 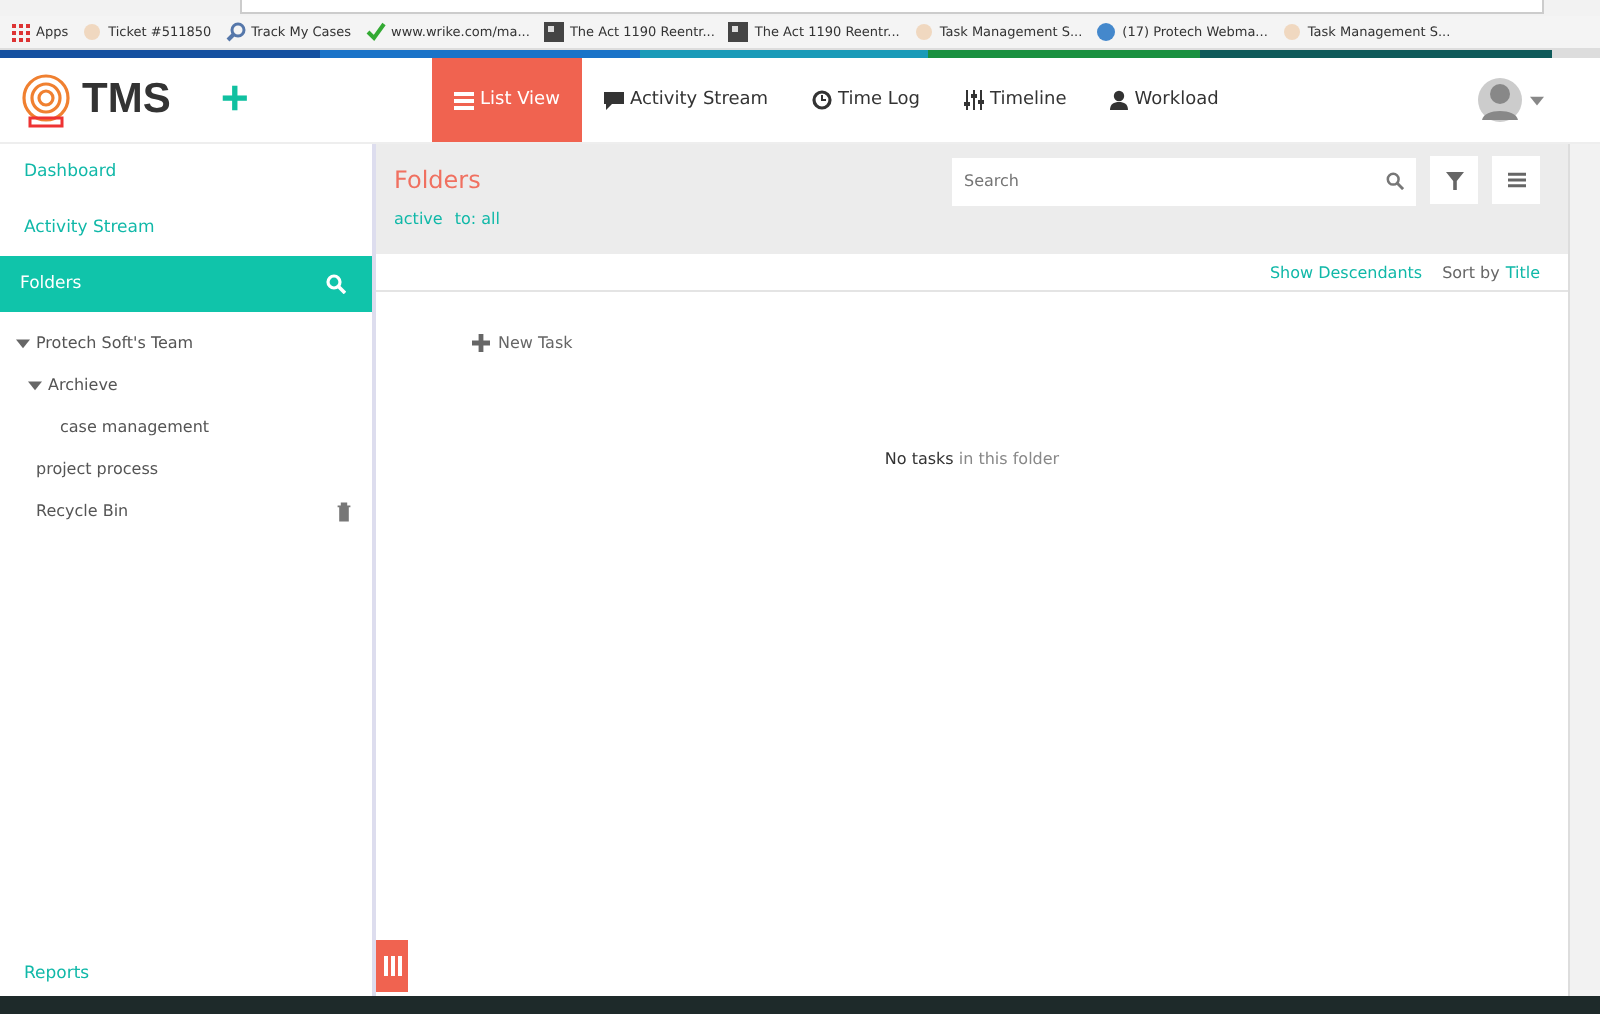 I want to click on menu-icon, so click(x=1516, y=180).